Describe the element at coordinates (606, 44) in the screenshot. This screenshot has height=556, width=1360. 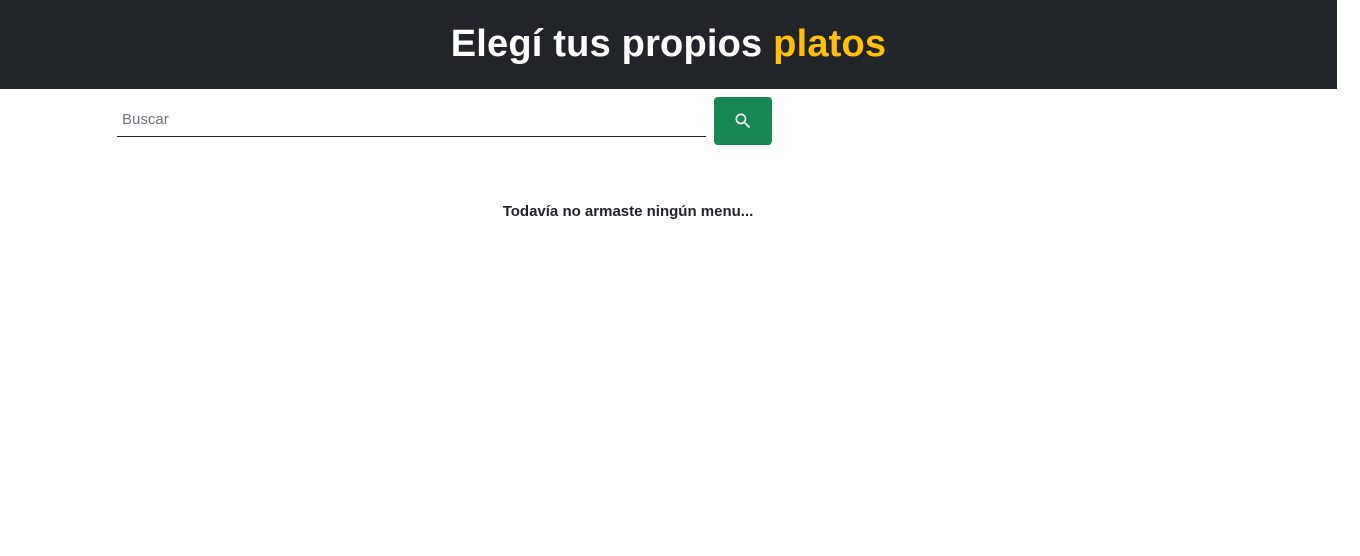
I see `page-title-main: Elegí tus propios` at that location.